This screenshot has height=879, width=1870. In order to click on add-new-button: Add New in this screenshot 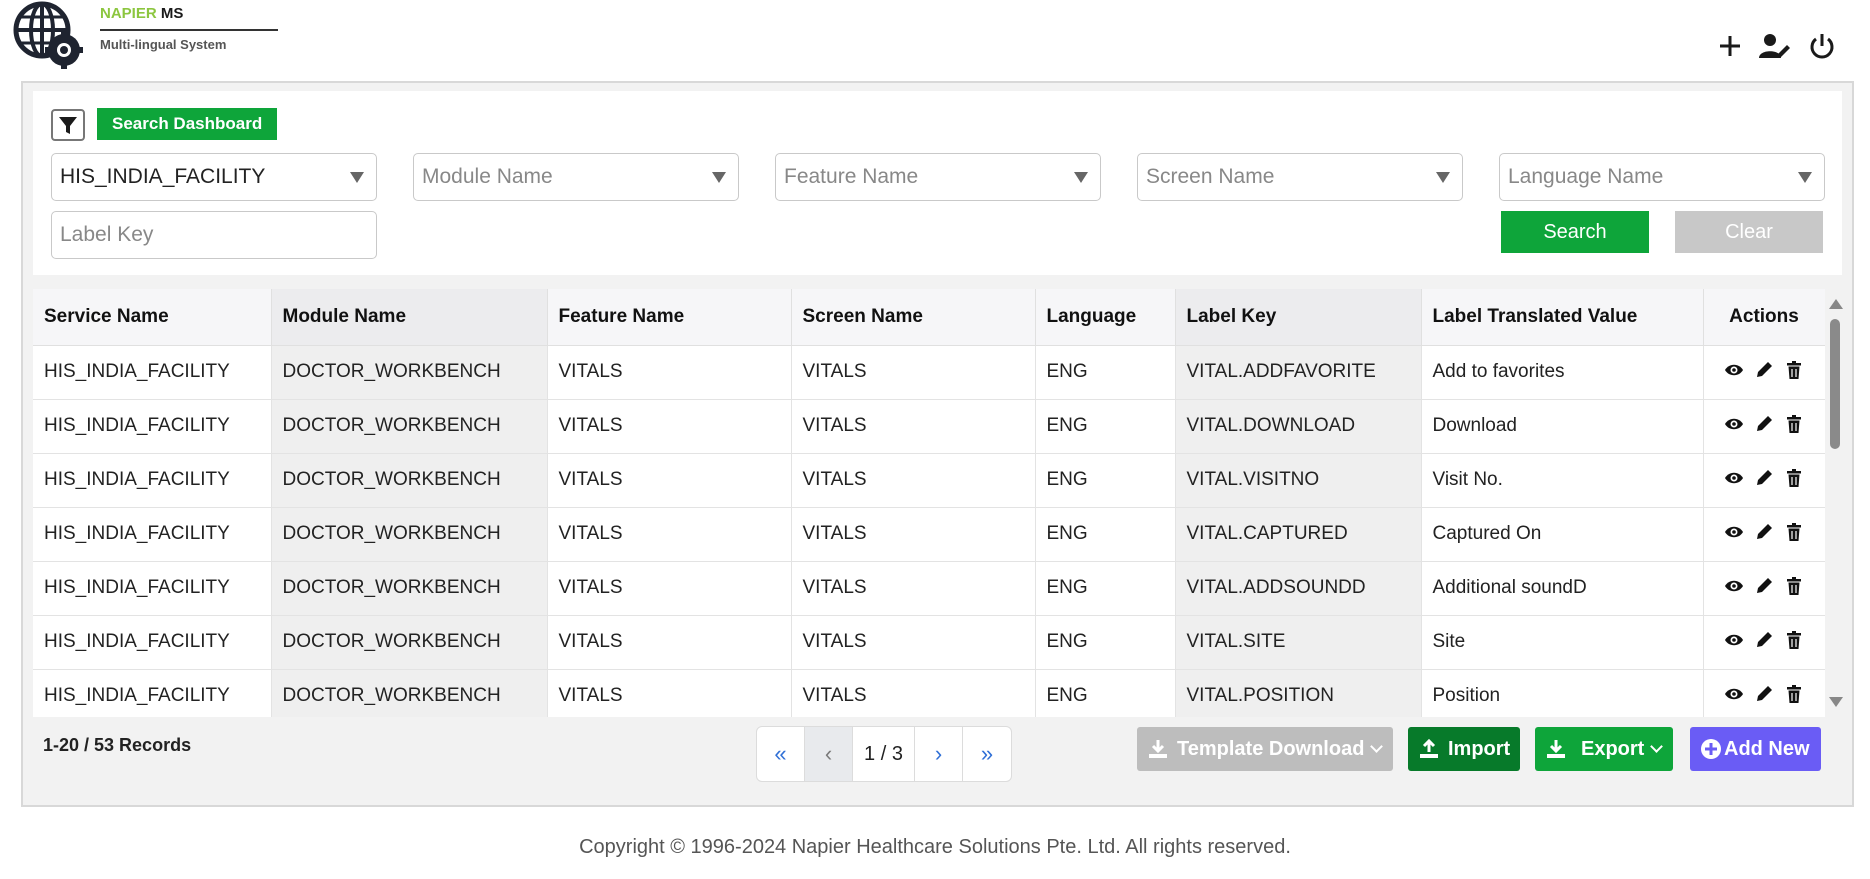, I will do `click(1755, 749)`.